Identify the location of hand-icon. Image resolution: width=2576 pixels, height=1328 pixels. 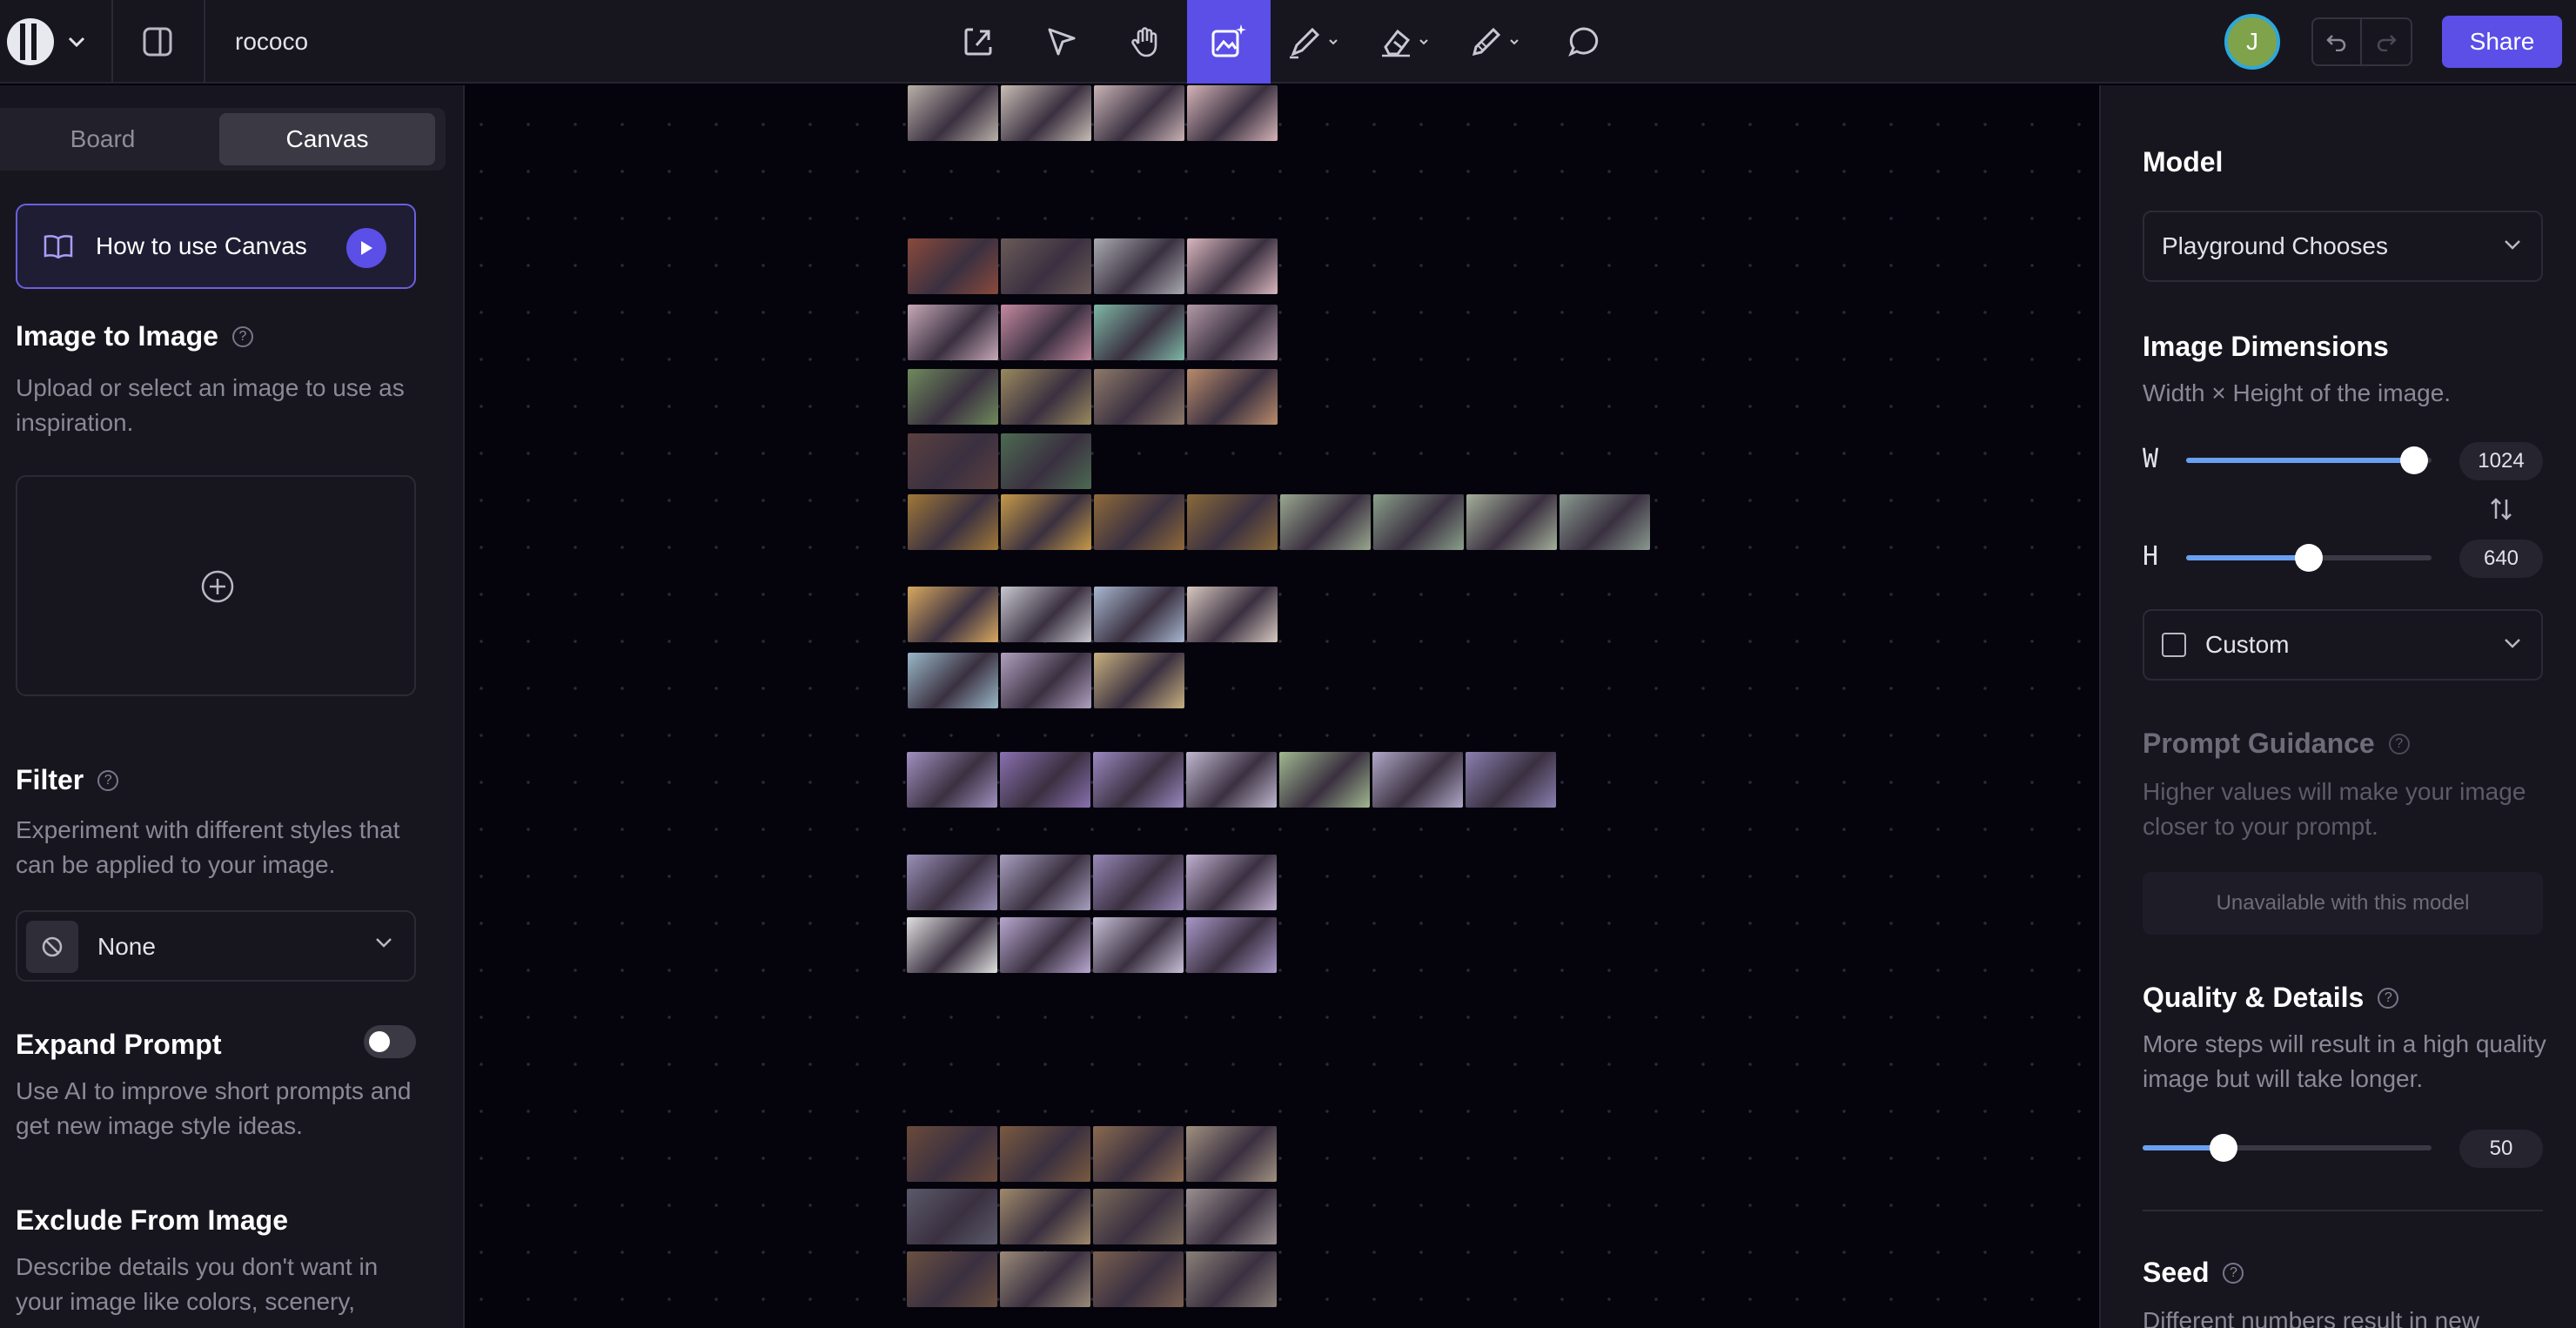
(1145, 42).